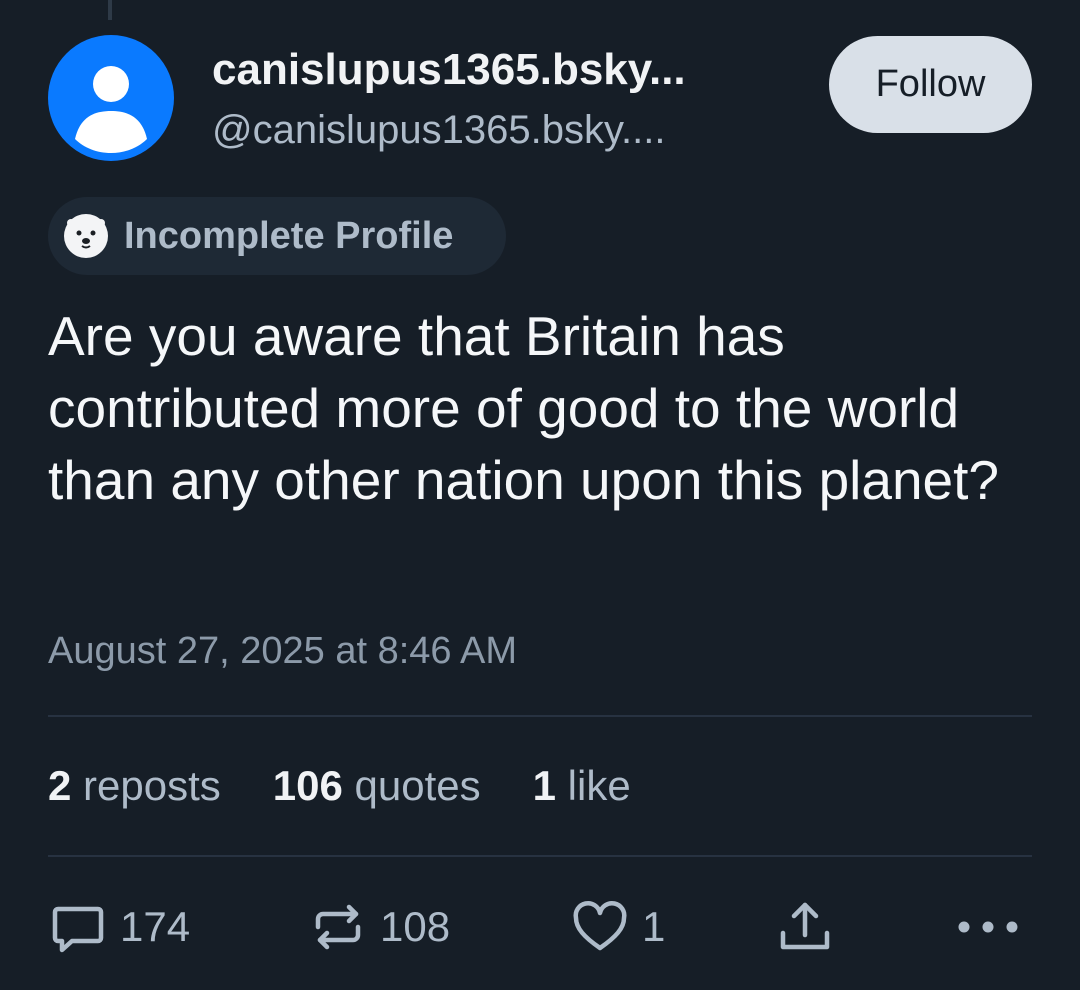 This screenshot has height=990, width=1080. Describe the element at coordinates (86, 236) in the screenshot. I see `polar-bear-icon` at that location.